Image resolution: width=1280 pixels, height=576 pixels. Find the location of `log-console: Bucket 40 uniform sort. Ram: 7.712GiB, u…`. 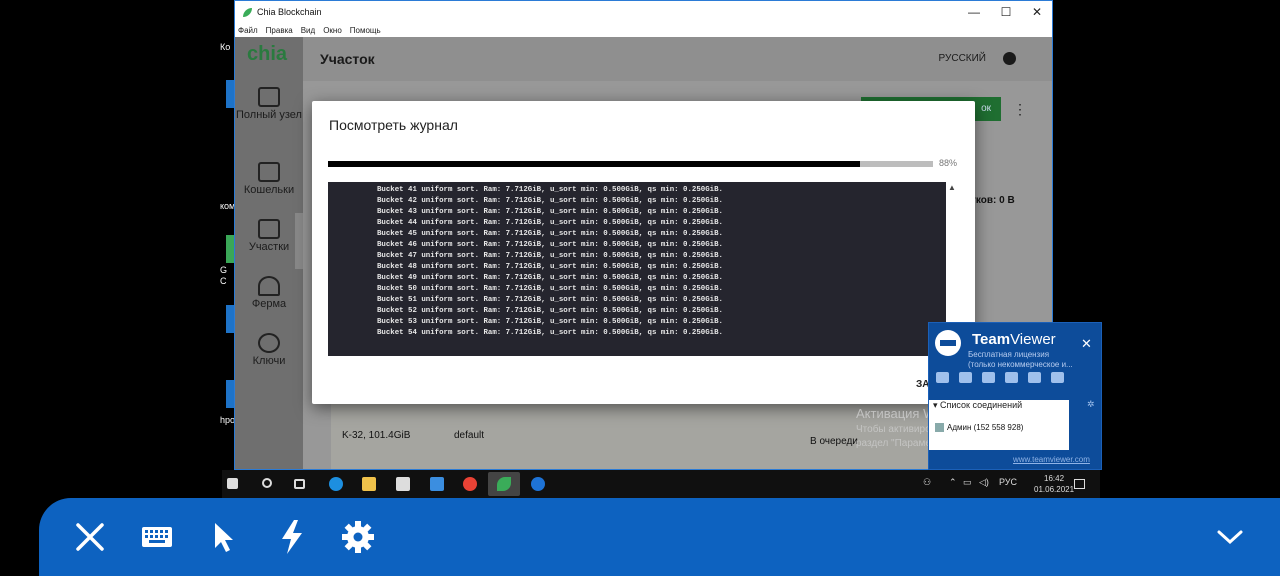

log-console: Bucket 40 uniform sort. Ram: 7.712GiB, u… is located at coordinates (637, 269).